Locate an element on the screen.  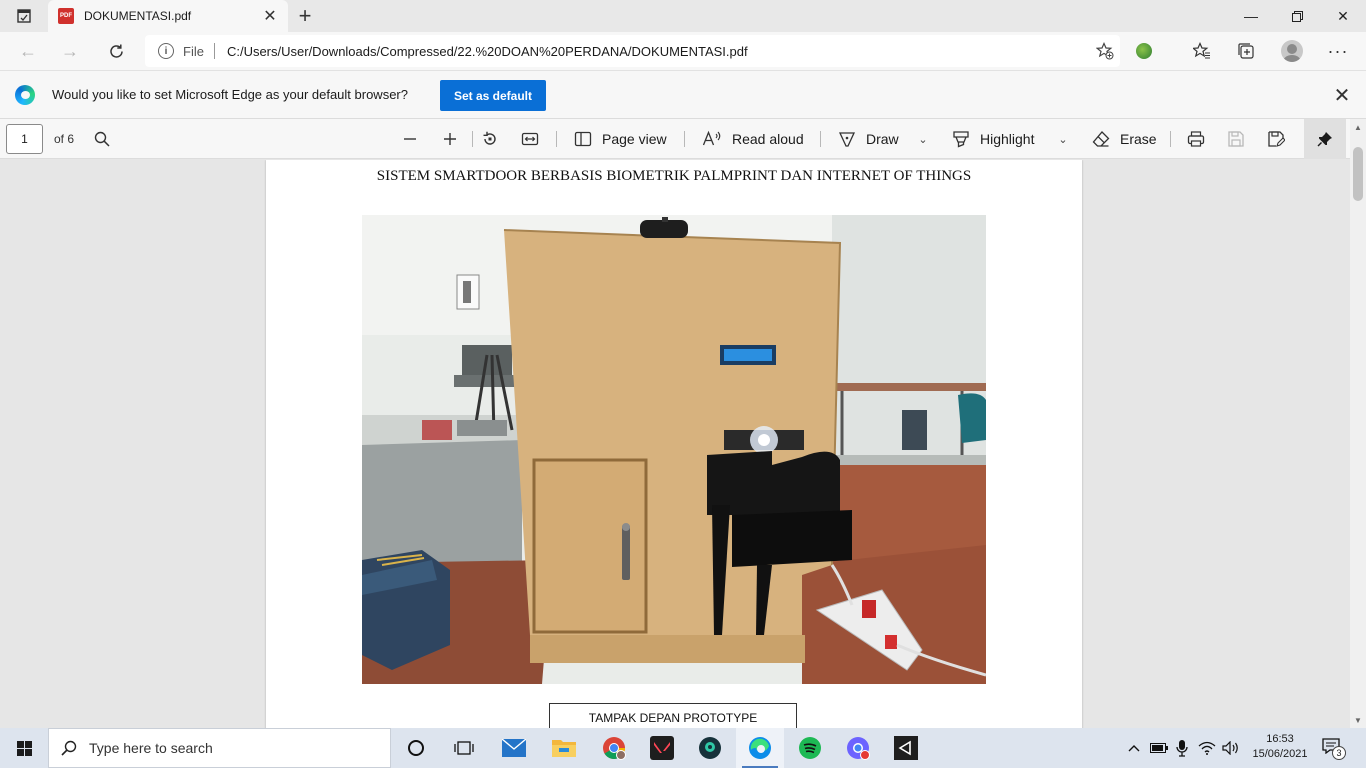
zoom-in-icon is located at coordinates (450, 139).